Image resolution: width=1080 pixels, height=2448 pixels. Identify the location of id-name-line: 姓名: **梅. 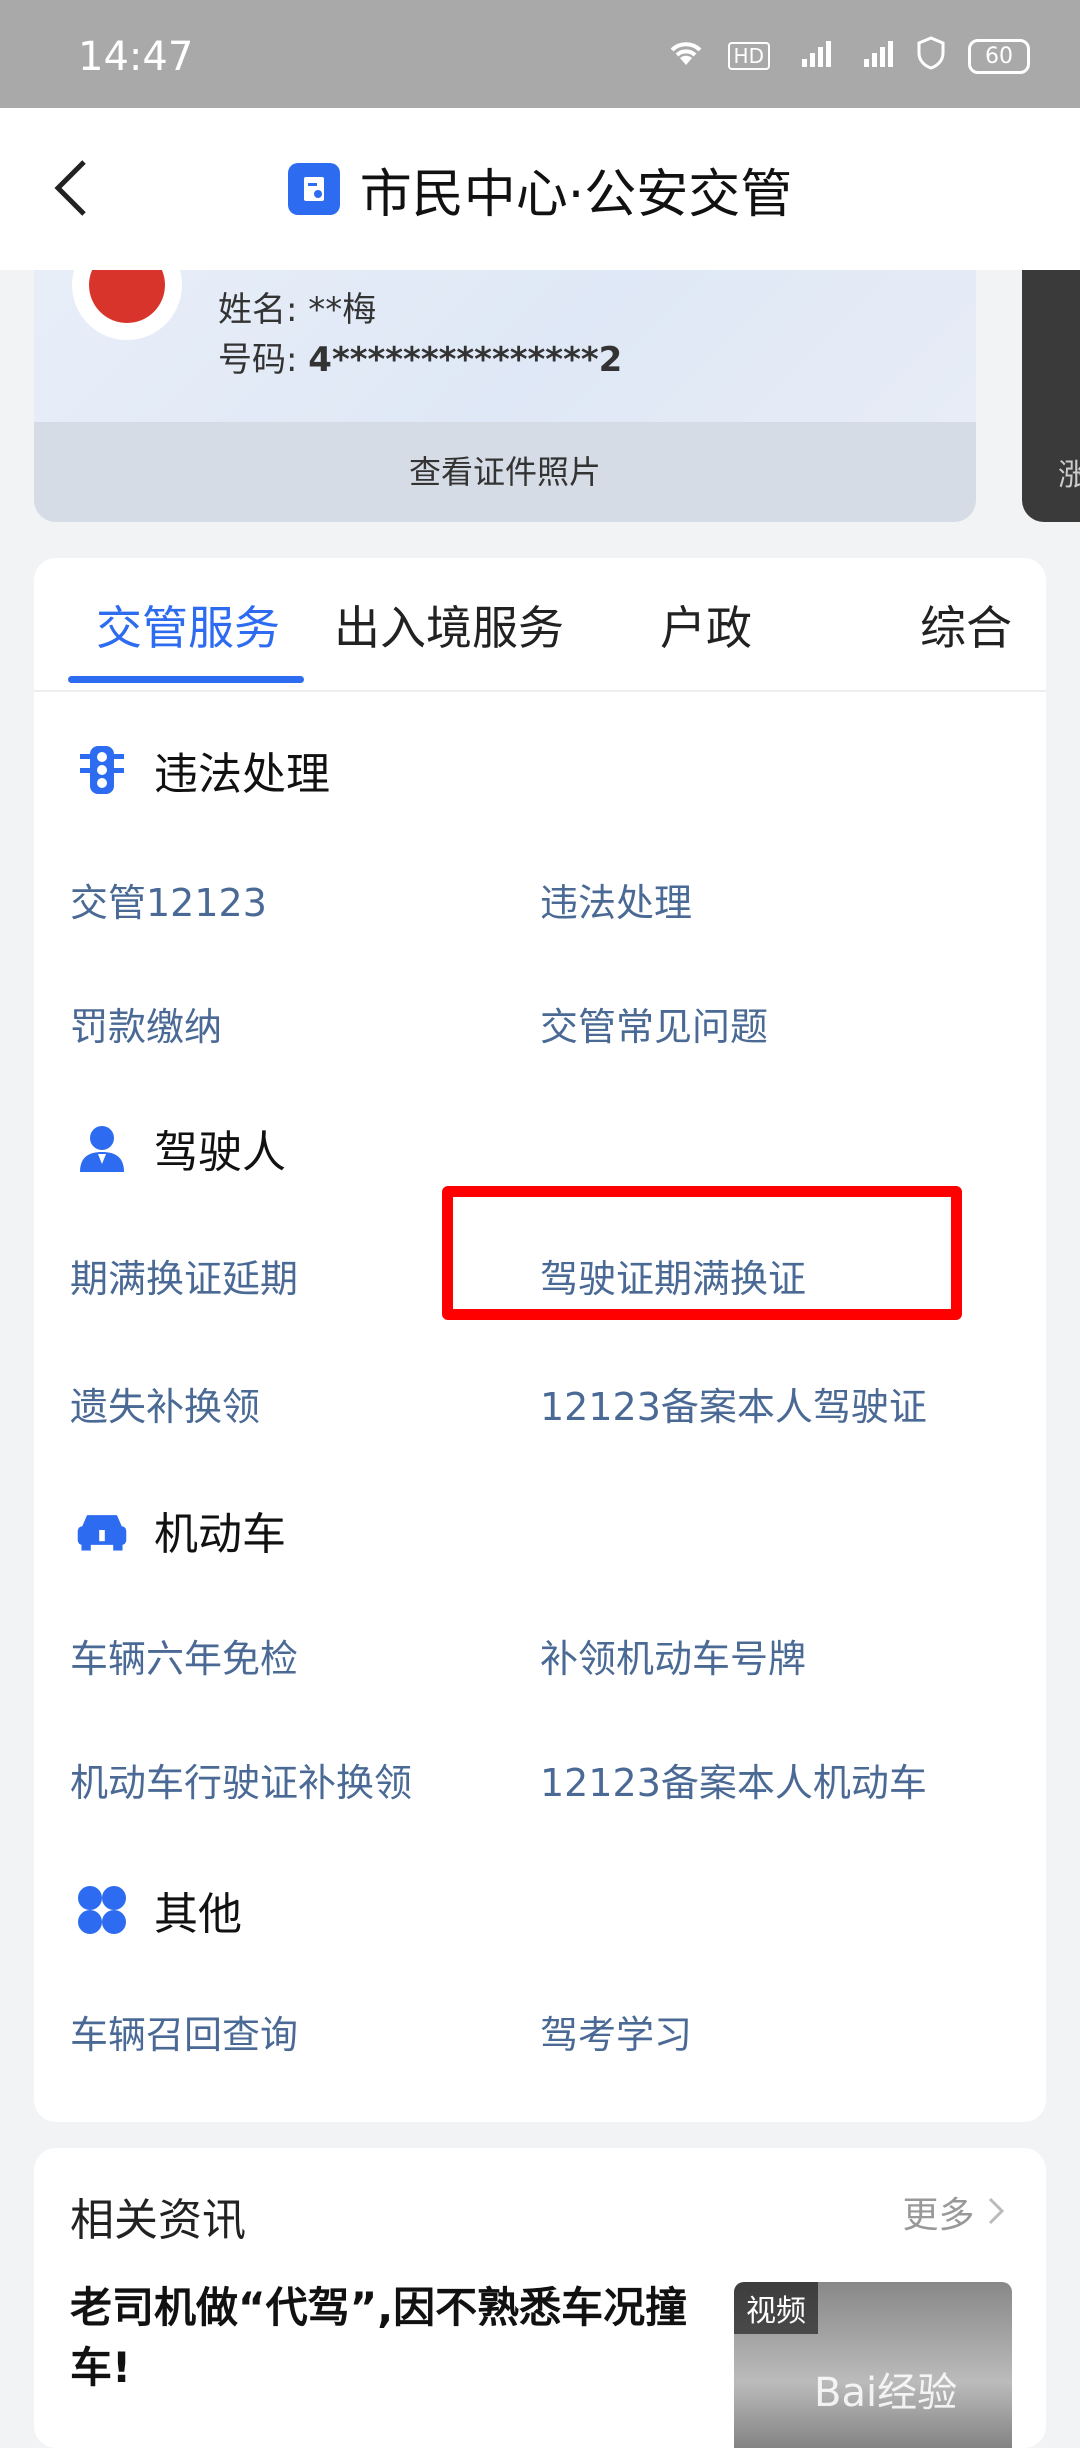
(297, 306).